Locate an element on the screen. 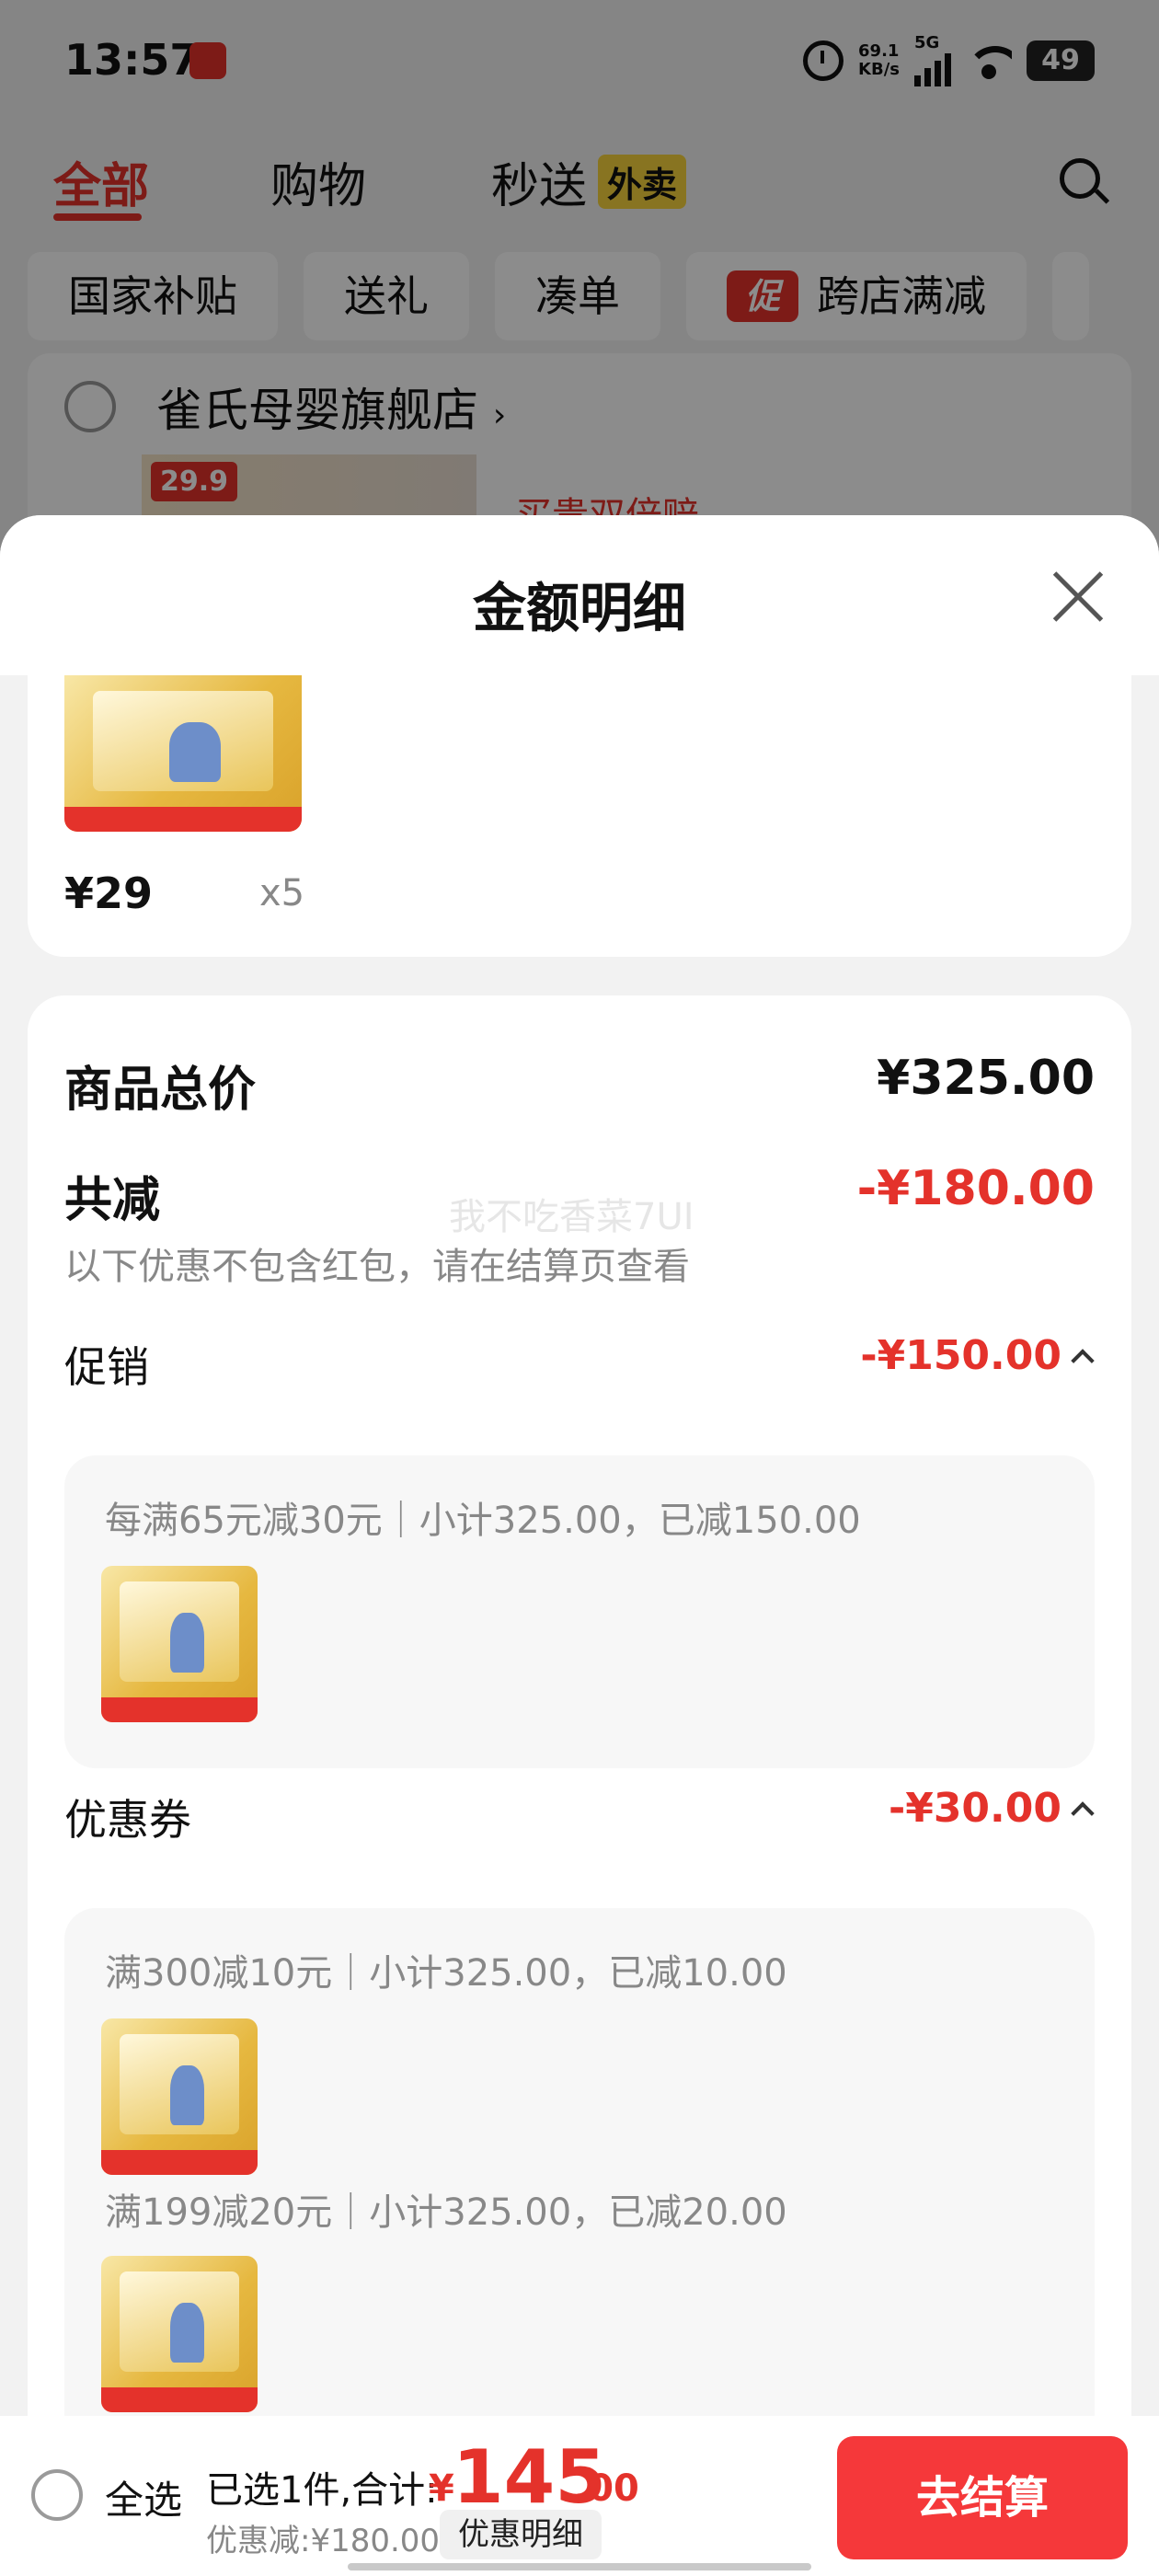 The image size is (1159, 2576). sheet-header: 金额明细 is located at coordinates (579, 595).